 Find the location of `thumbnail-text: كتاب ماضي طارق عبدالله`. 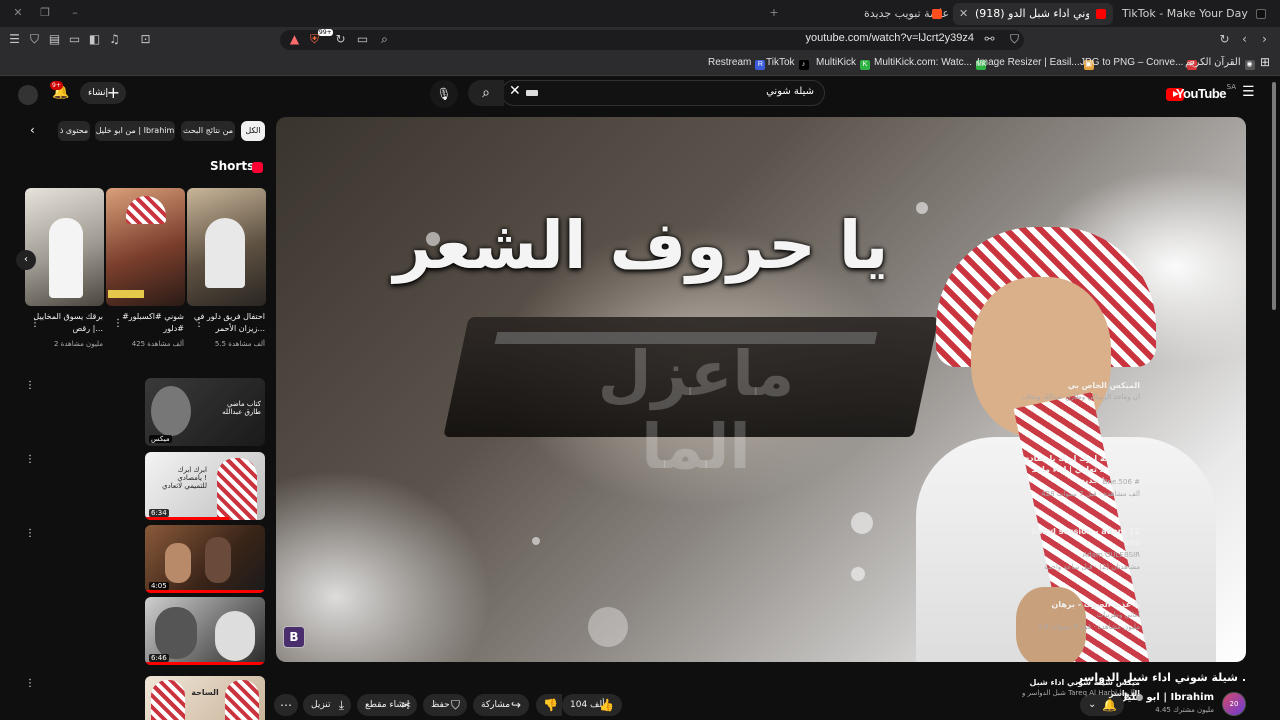

thumbnail-text: كتاب ماضي طارق عبدالله is located at coordinates (241, 408).